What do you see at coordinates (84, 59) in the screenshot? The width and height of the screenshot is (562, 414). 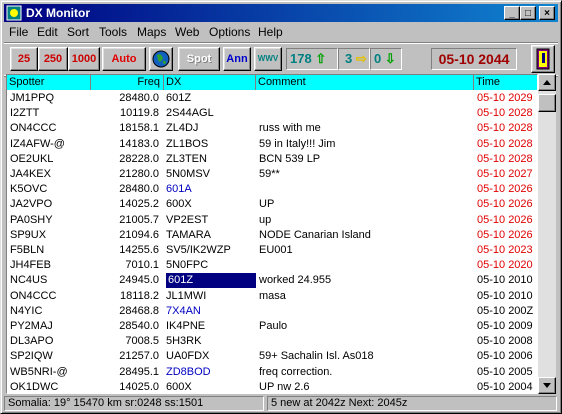 I see `show-1000-button: 1000` at bounding box center [84, 59].